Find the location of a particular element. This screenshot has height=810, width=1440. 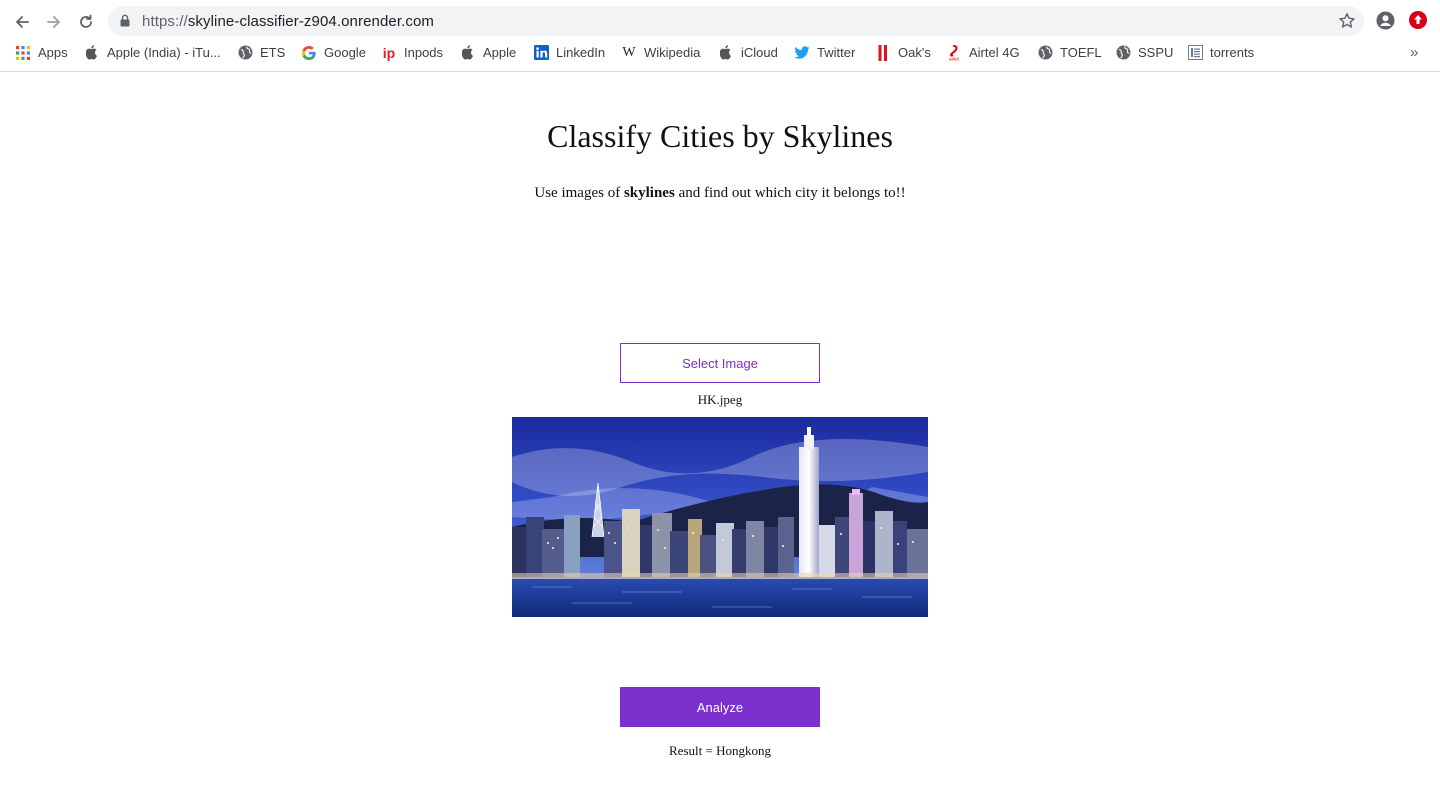

bookmark-apps: Apps is located at coordinates (41, 52).